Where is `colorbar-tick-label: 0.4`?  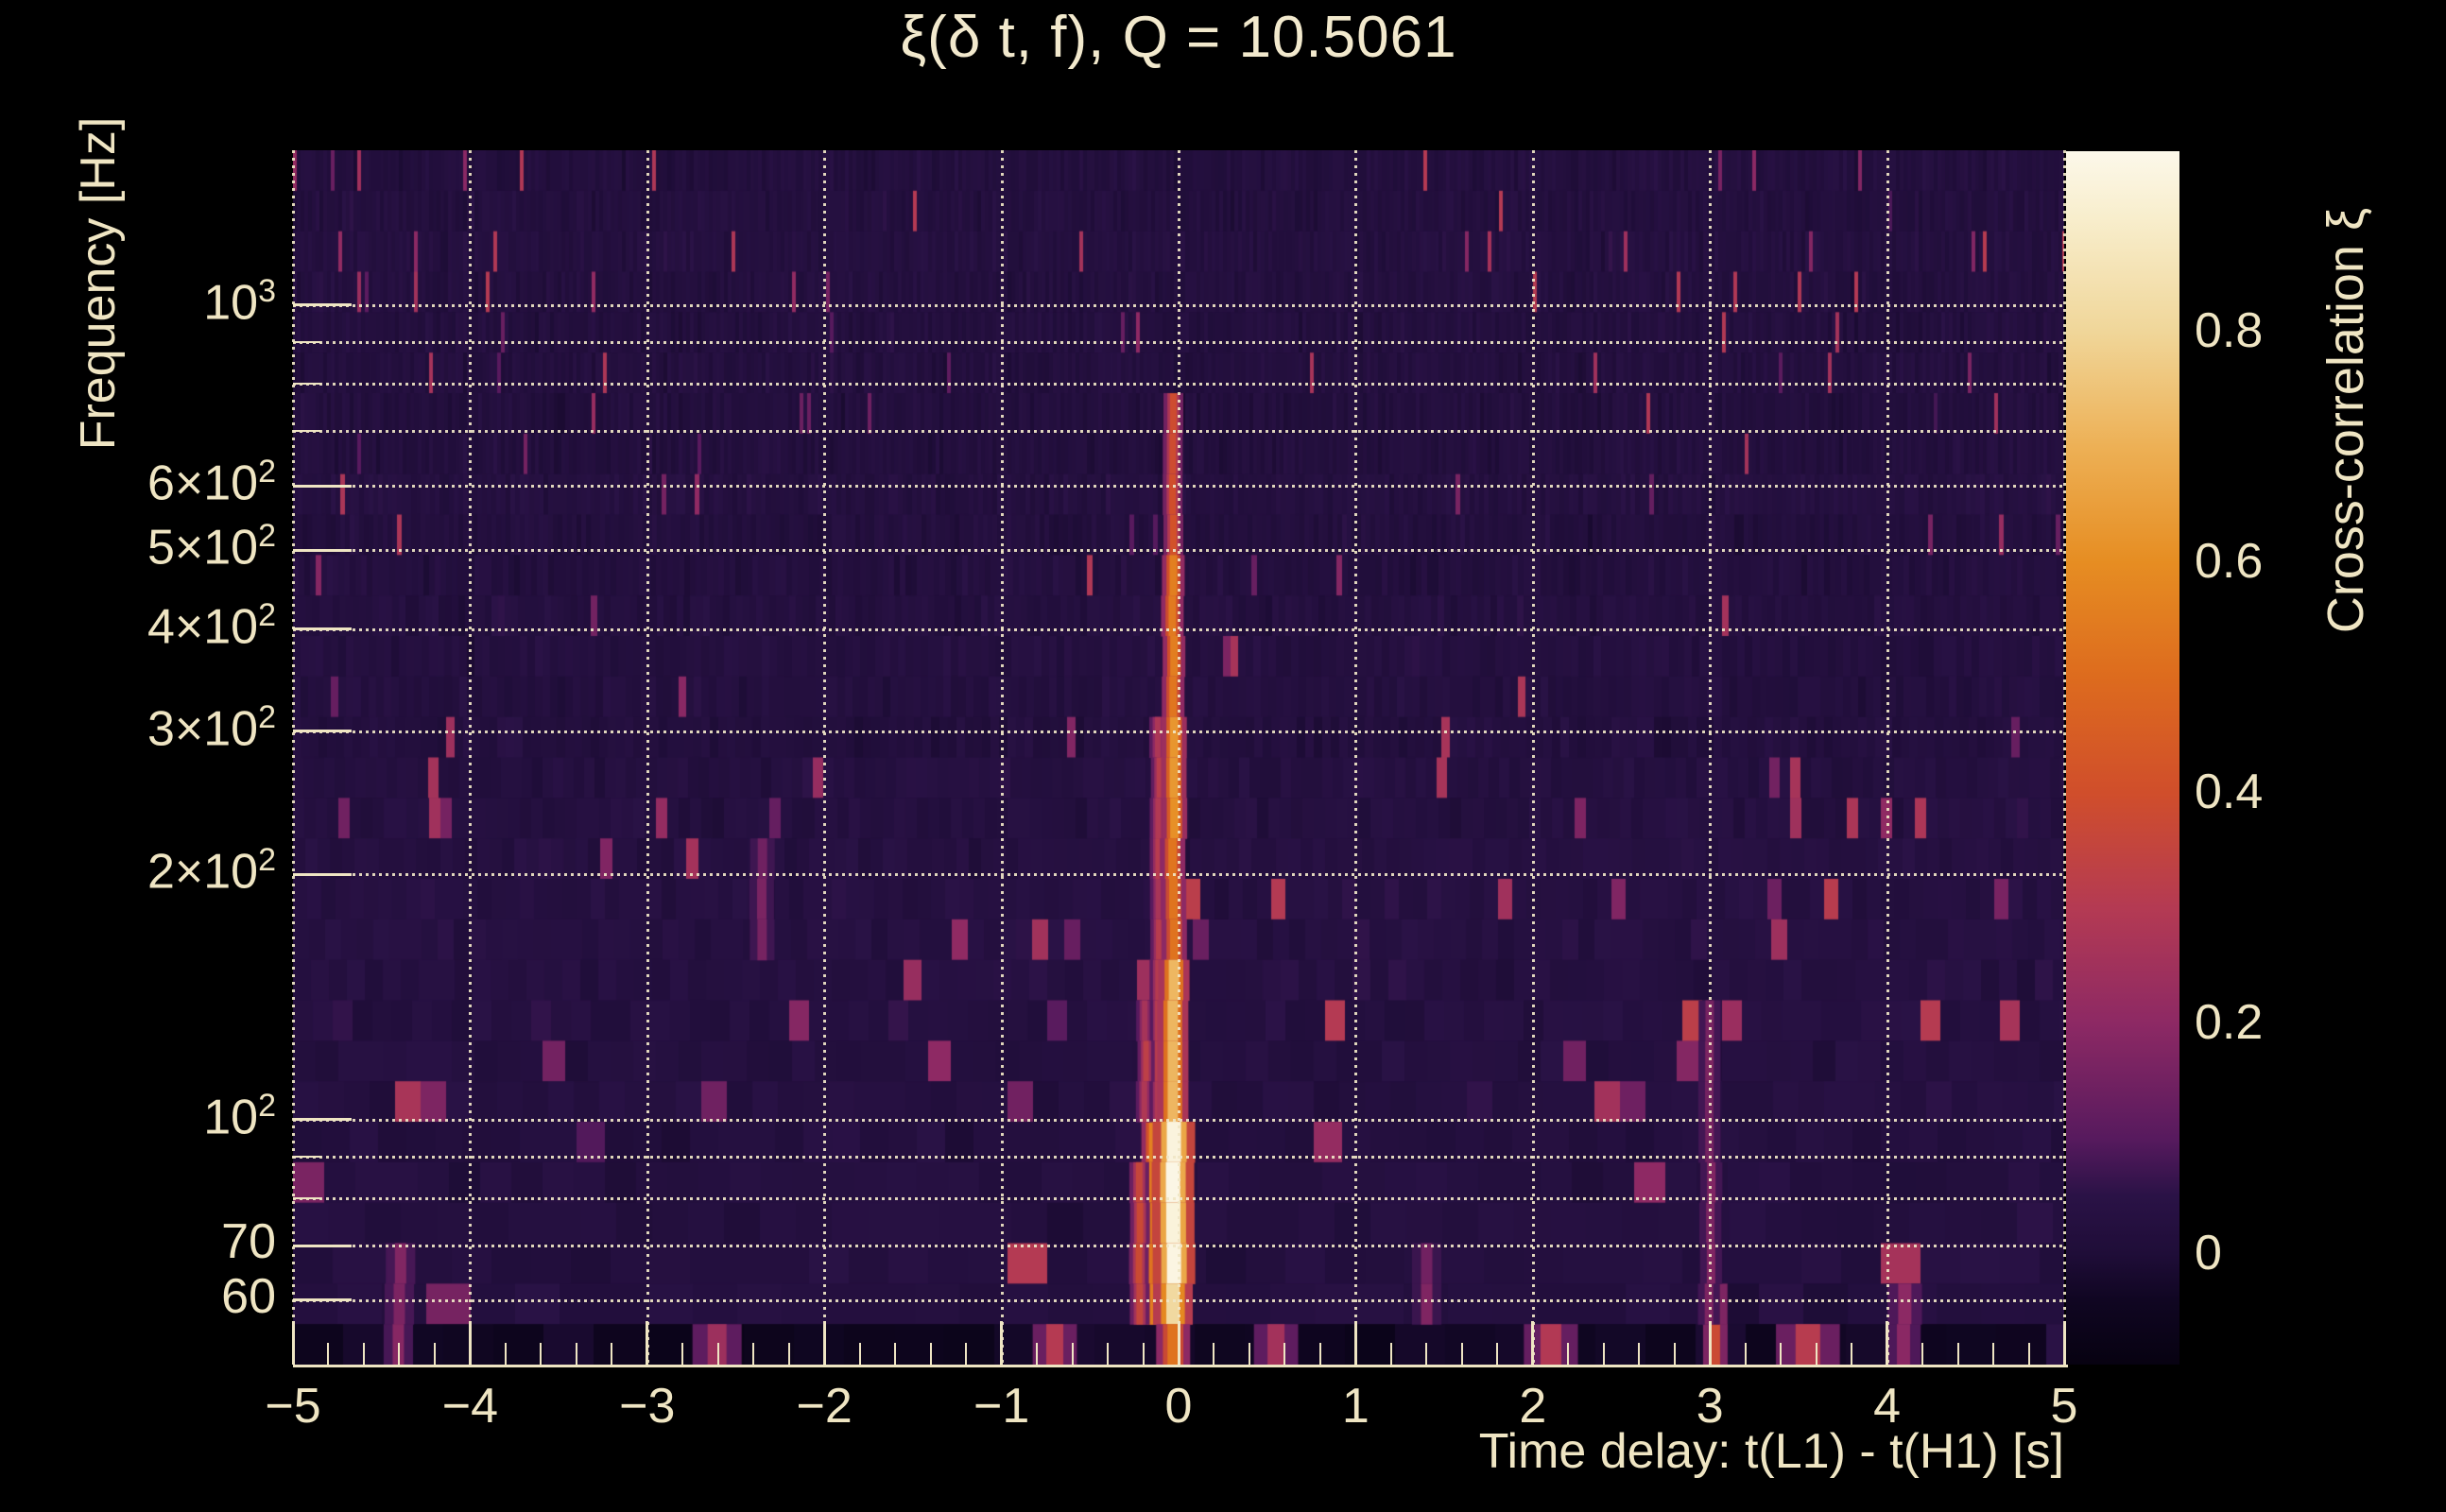
colorbar-tick-label: 0.4 is located at coordinates (2229, 792).